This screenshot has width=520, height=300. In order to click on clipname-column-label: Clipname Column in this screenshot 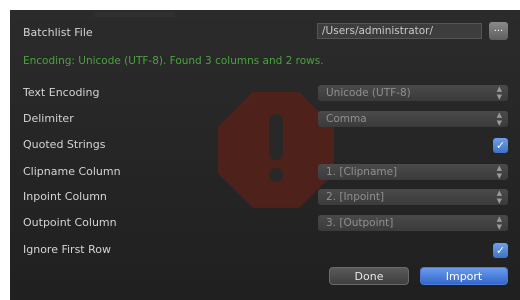, I will do `click(72, 171)`.